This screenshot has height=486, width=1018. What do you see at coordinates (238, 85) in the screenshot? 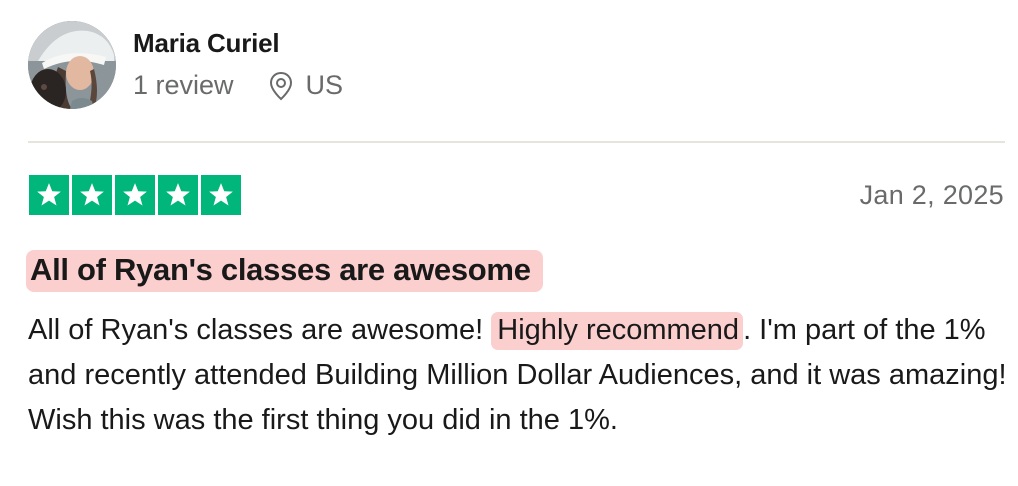
I see `reviewer-meta: 1 review US` at bounding box center [238, 85].